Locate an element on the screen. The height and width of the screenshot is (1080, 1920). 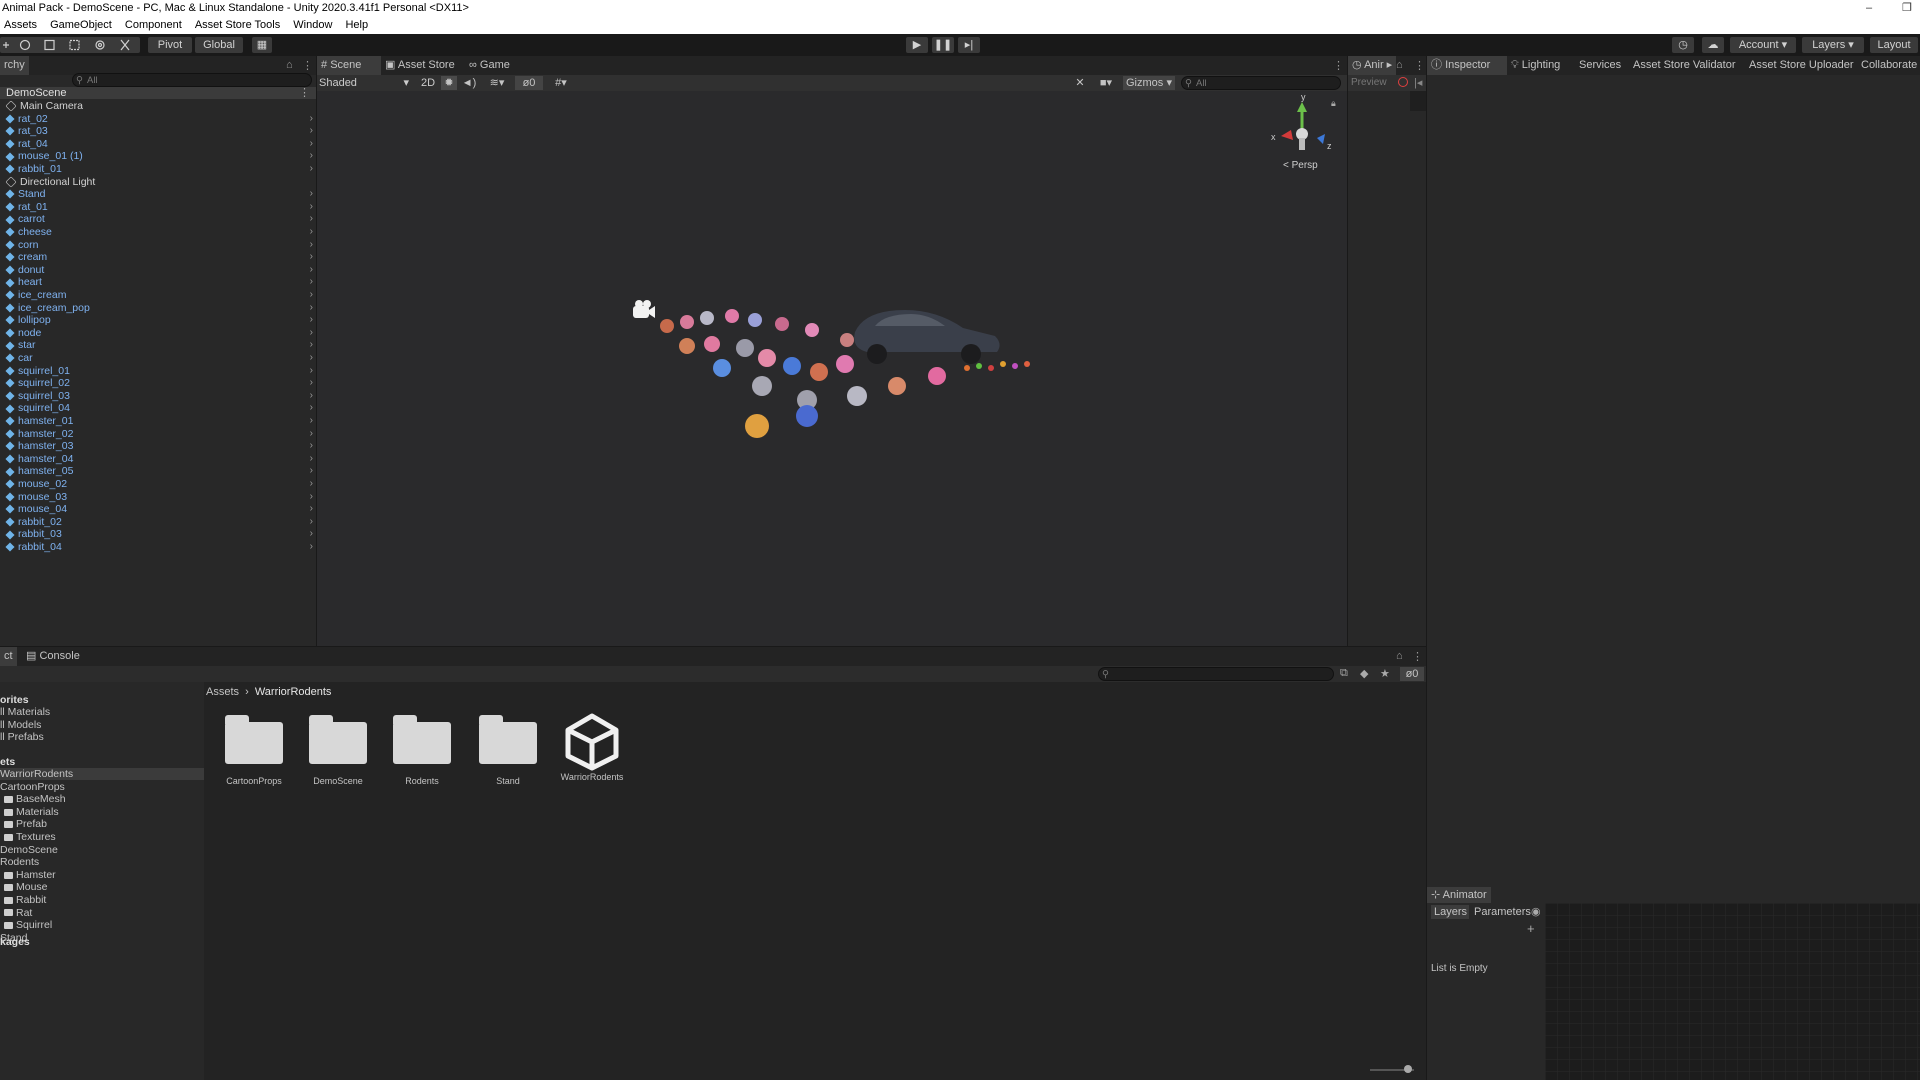
breadcrumb-current: WarriorRodents is located at coordinates (293, 692).